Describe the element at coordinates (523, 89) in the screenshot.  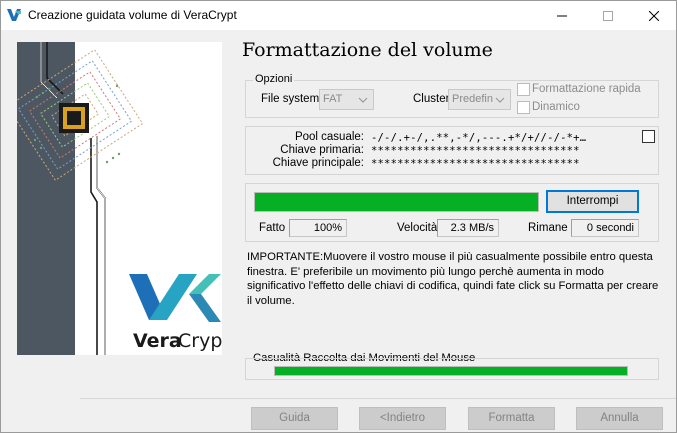
I see `quick-format-checkbox` at that location.